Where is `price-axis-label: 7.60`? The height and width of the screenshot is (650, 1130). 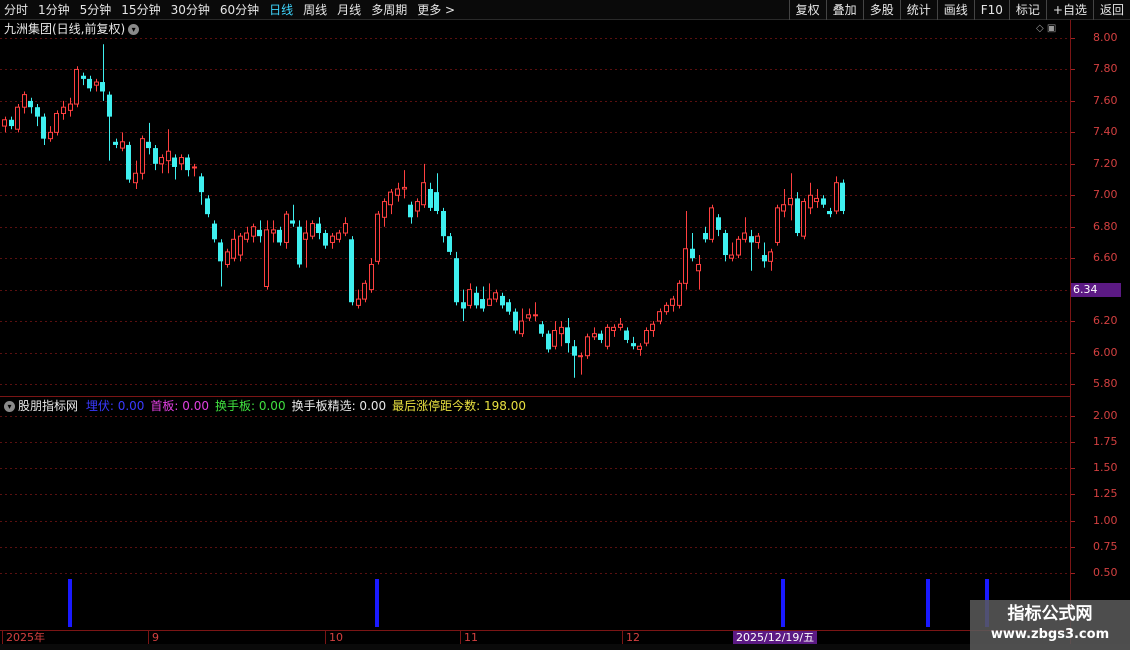 price-axis-label: 7.60 is located at coordinates (1105, 100).